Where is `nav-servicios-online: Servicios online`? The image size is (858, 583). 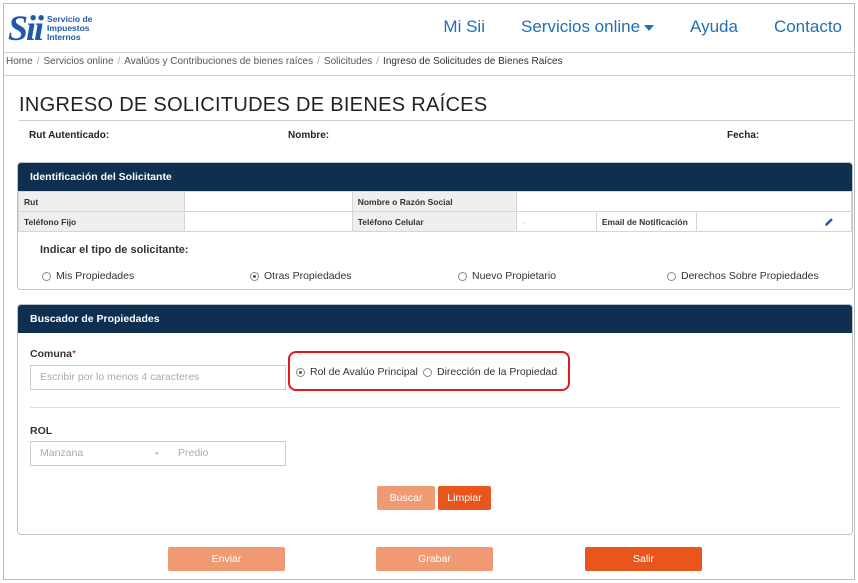 nav-servicios-online: Servicios online is located at coordinates (587, 27).